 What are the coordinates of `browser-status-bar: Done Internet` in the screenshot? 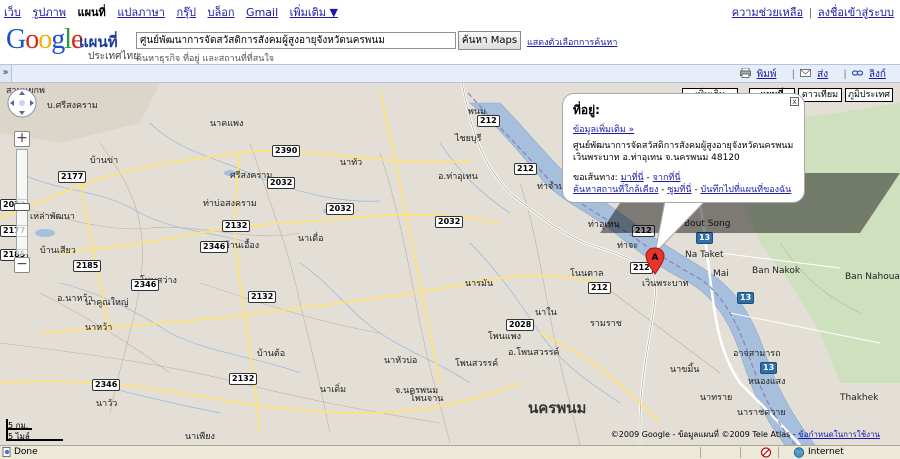 It's located at (450, 452).